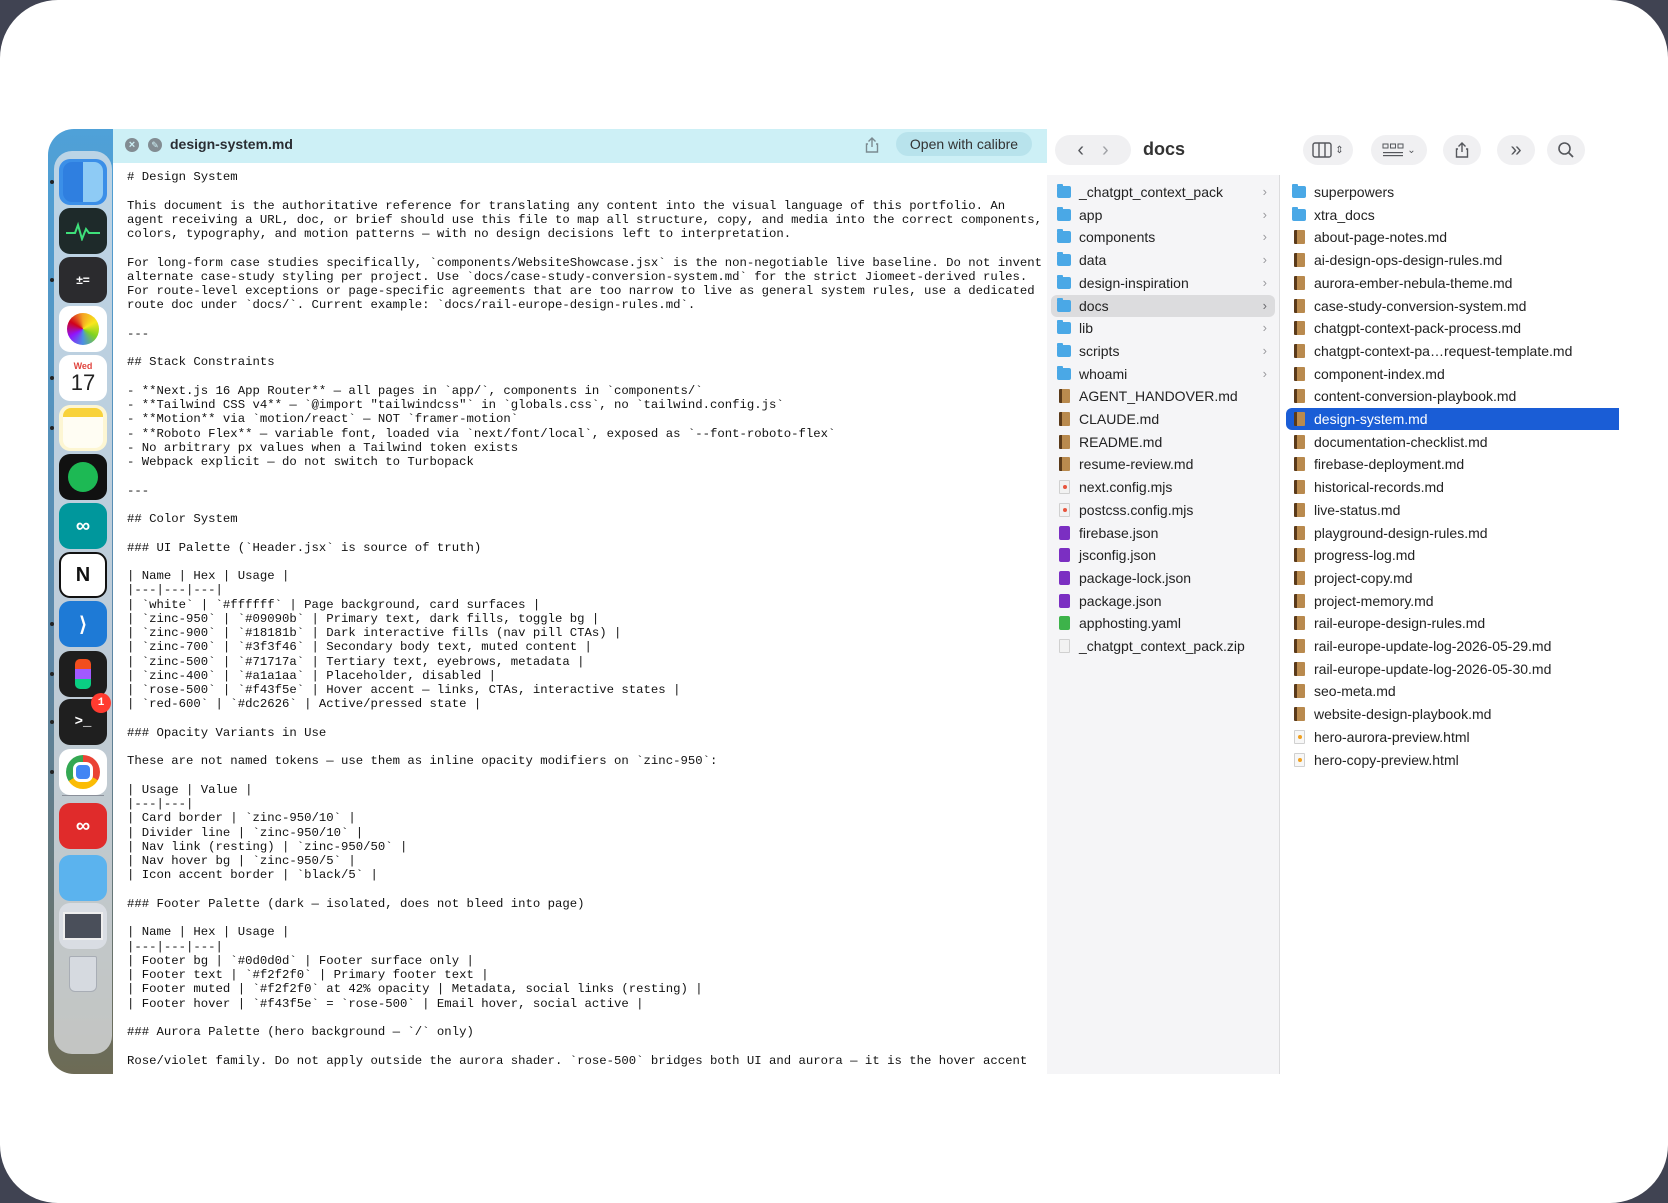 This screenshot has height=1203, width=1668. Describe the element at coordinates (1371, 419) in the screenshot. I see `item-label: design-system.md` at that location.